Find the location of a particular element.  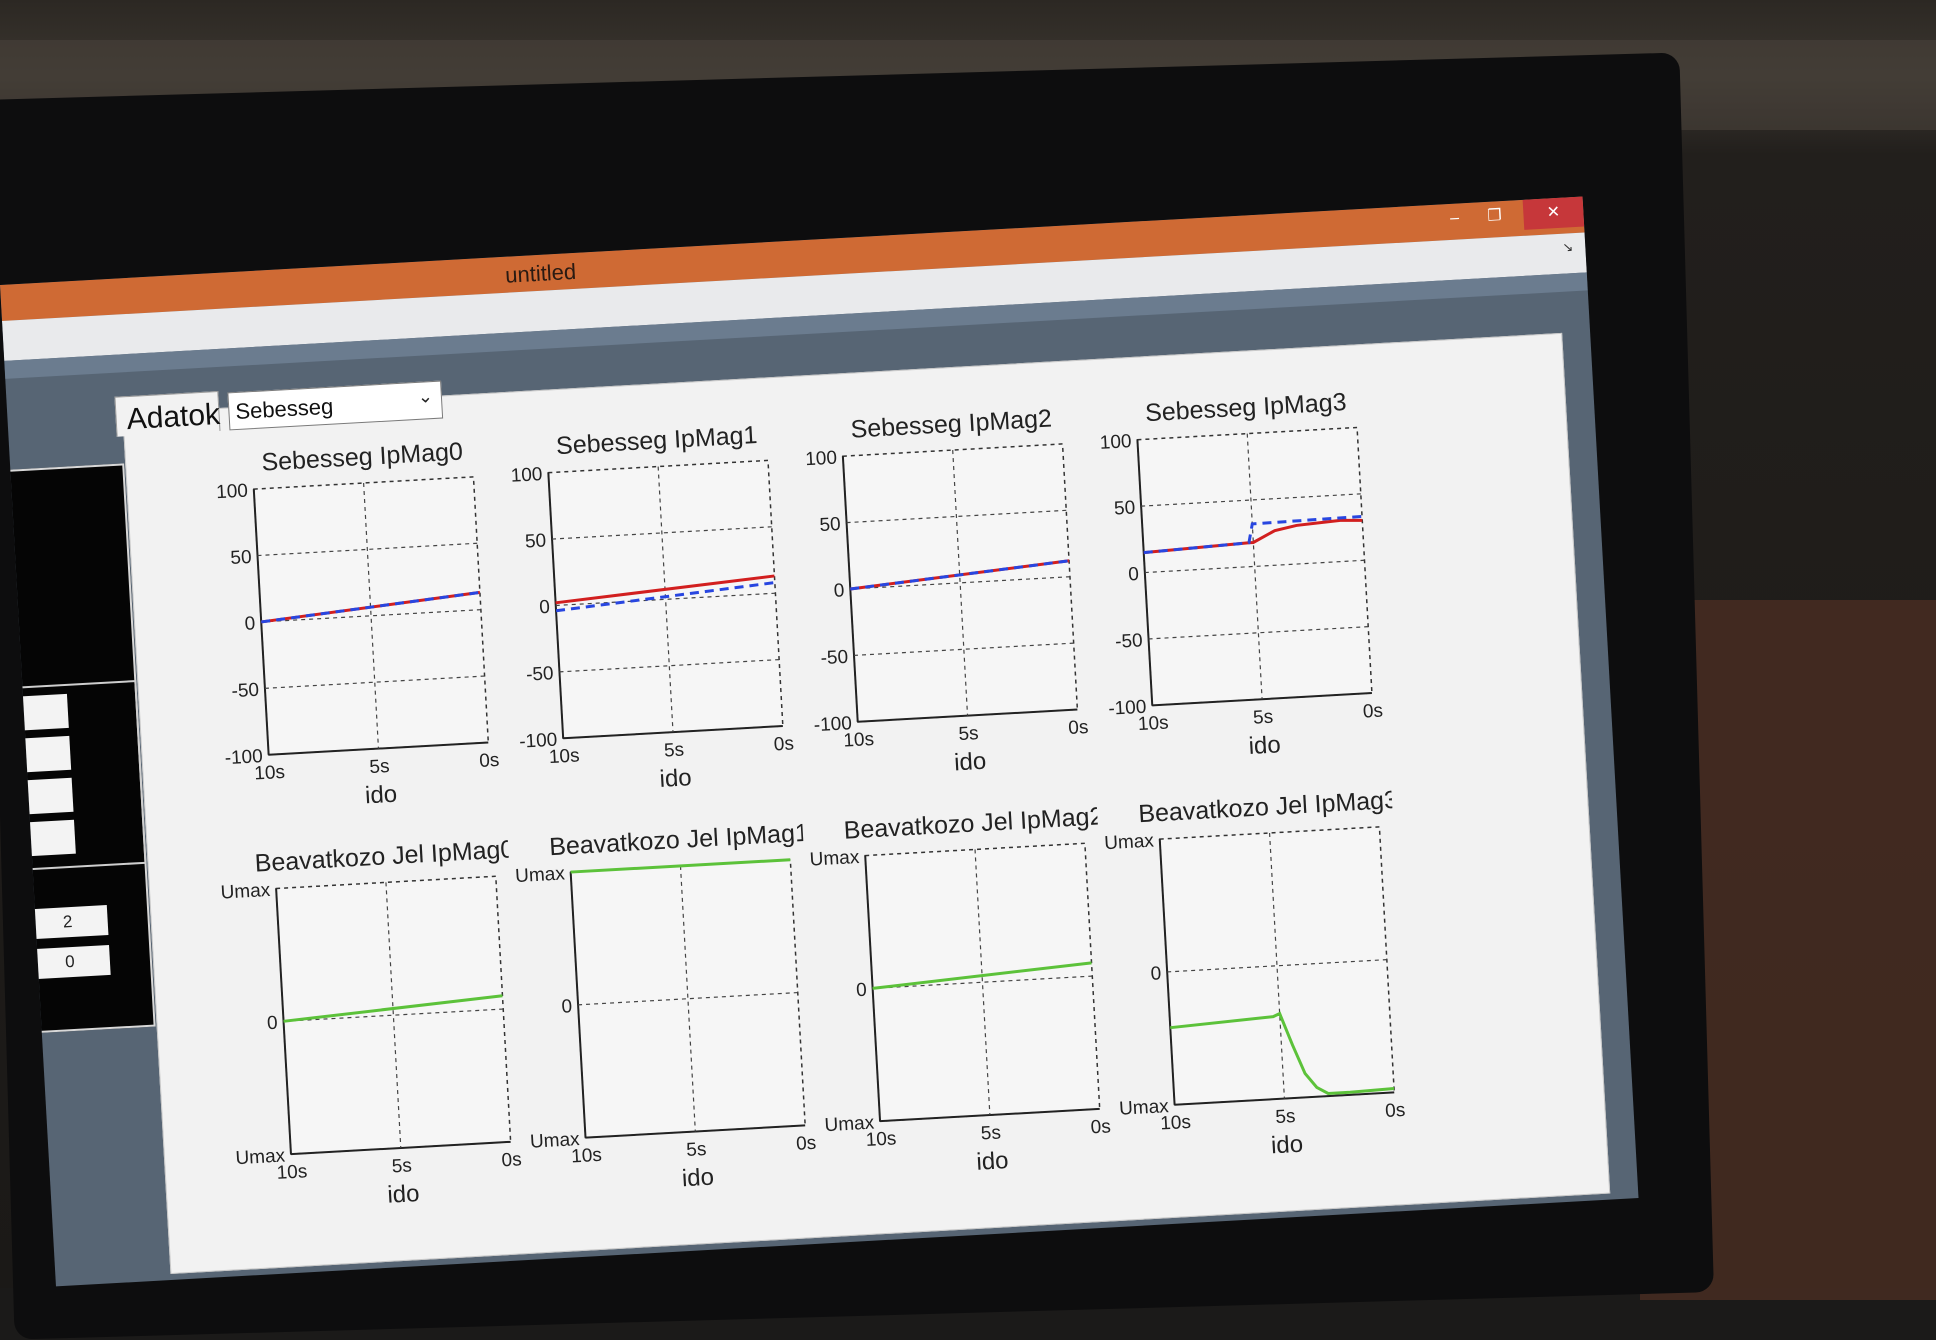

chart-svg: Beavatkozo Jel IpMag1Umax0Umax10s 5s 0sido is located at coordinates (666, 1006).